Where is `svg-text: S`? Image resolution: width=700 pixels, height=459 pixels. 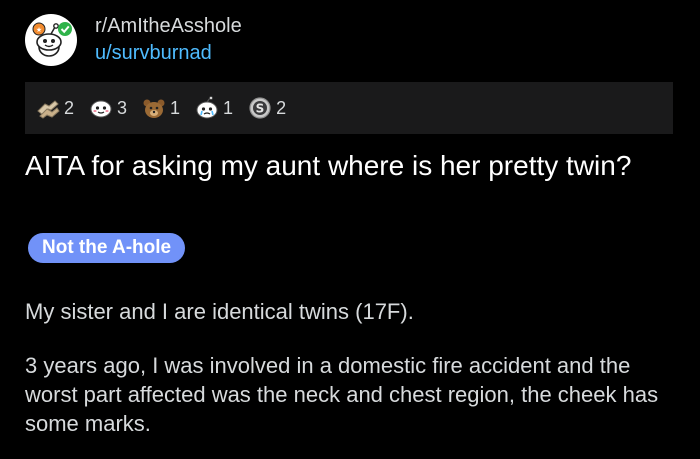 svg-text: S is located at coordinates (260, 109).